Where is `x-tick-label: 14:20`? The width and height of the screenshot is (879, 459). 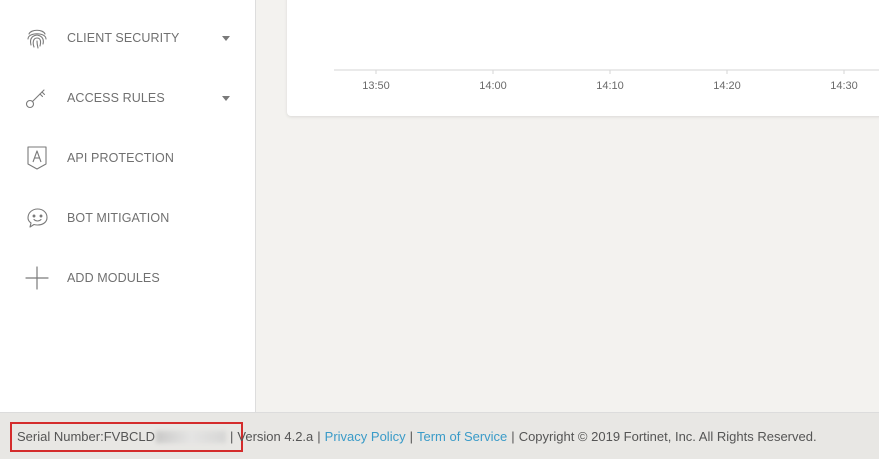
x-tick-label: 14:20 is located at coordinates (727, 86).